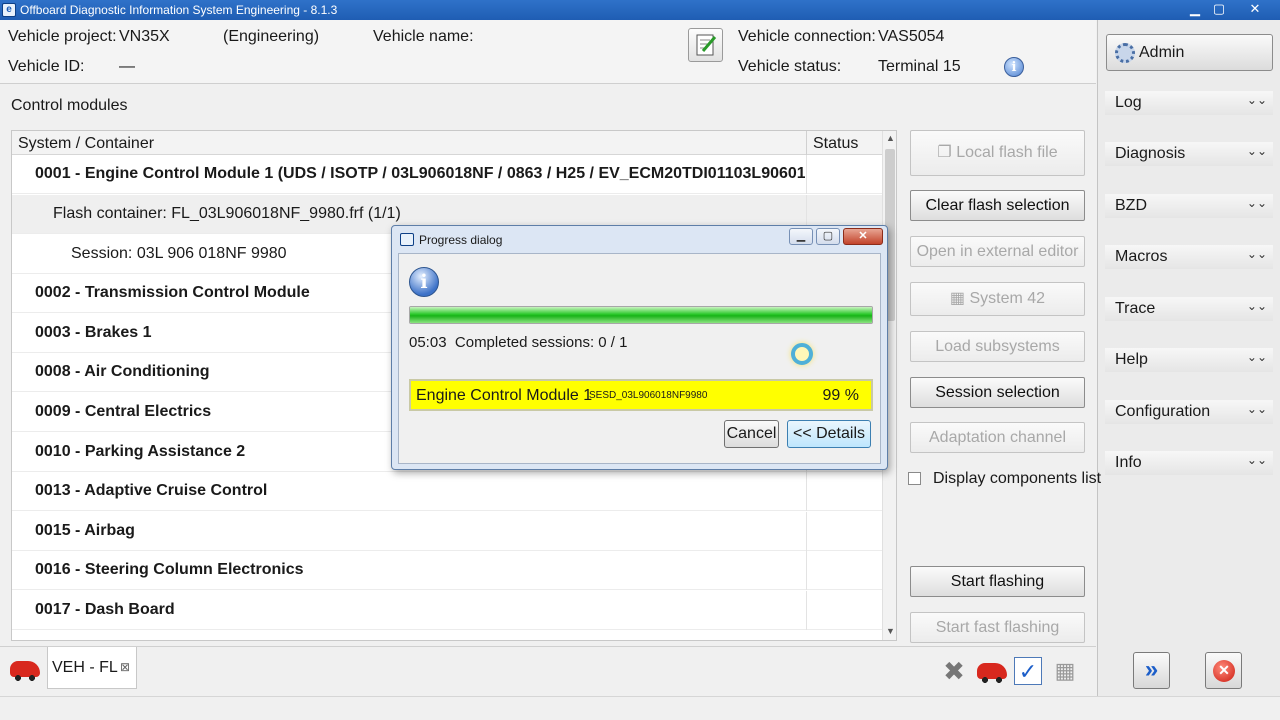  I want to click on button-label: Local flash file, so click(1007, 152).